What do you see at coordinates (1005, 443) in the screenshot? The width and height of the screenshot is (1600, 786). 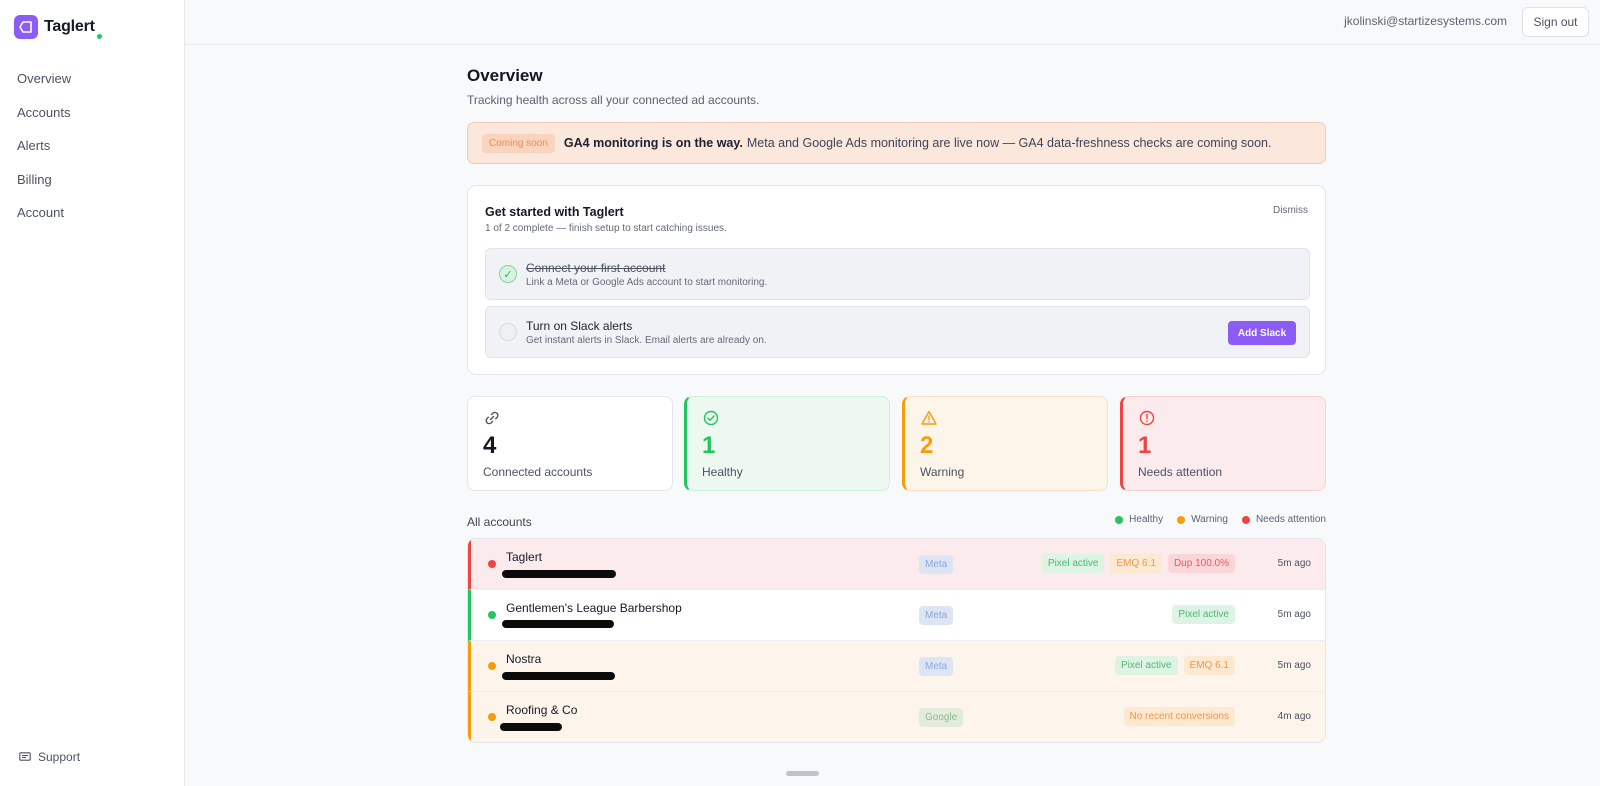 I see `stat-warning: 2 Warning` at bounding box center [1005, 443].